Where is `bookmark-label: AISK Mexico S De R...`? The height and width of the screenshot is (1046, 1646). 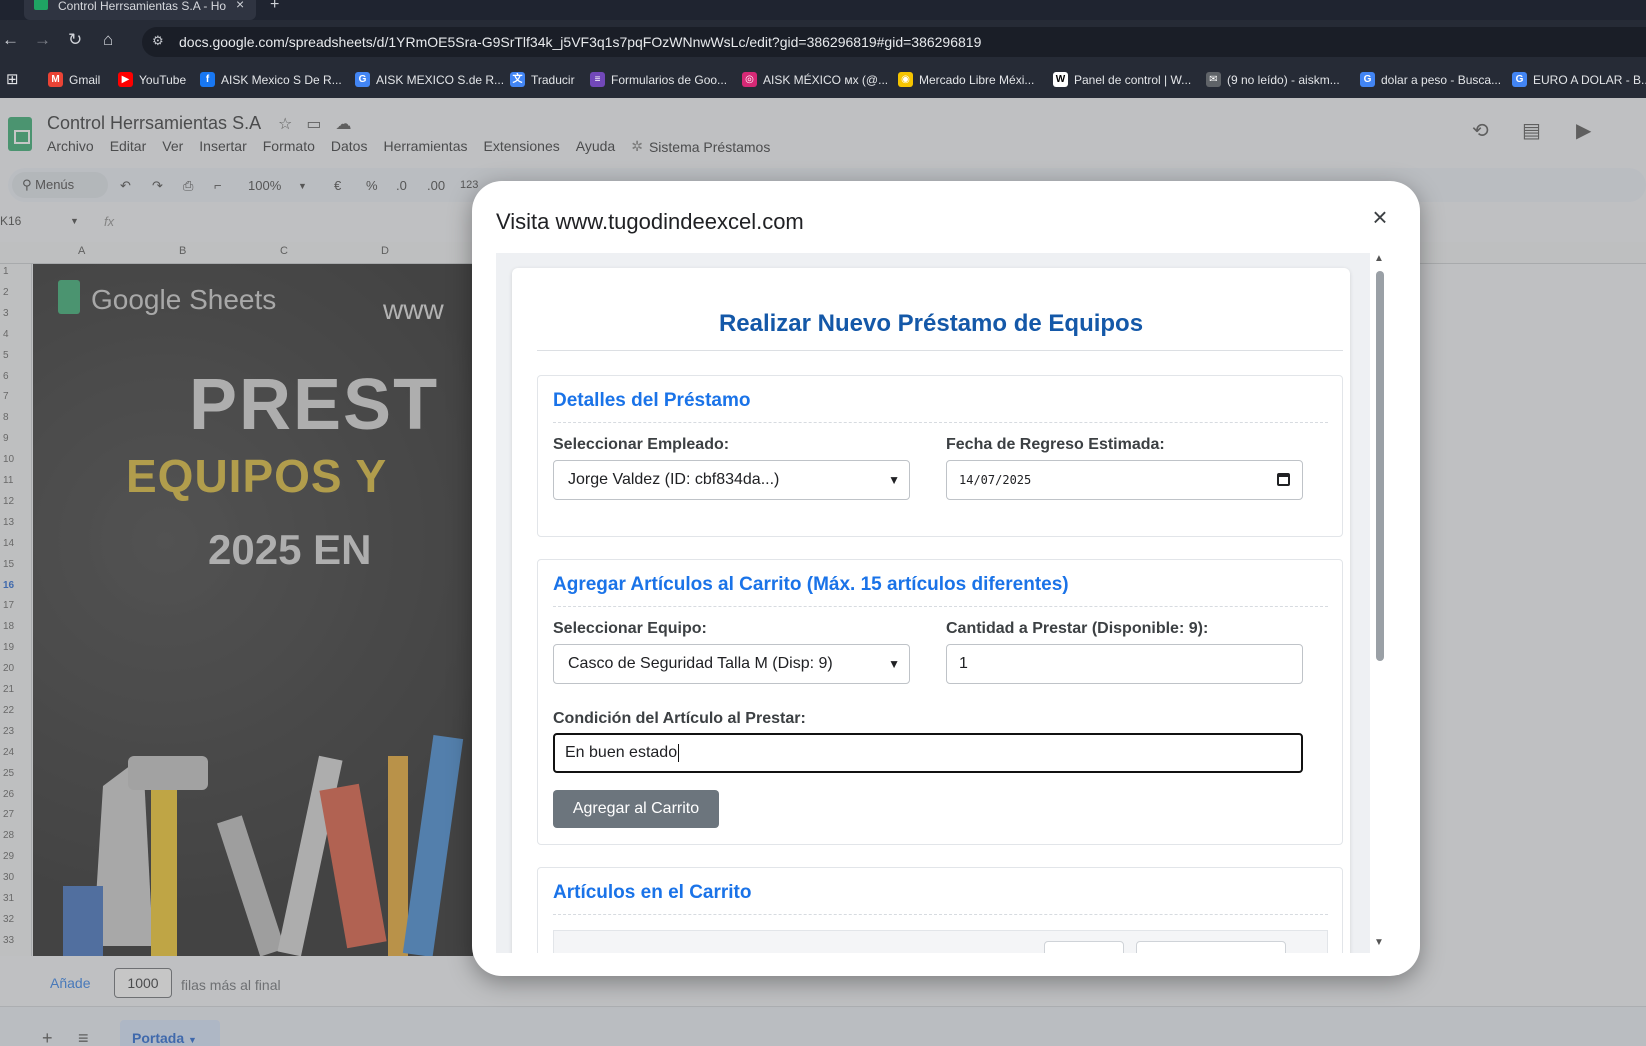
bookmark-label: AISK Mexico S De R... is located at coordinates (281, 79).